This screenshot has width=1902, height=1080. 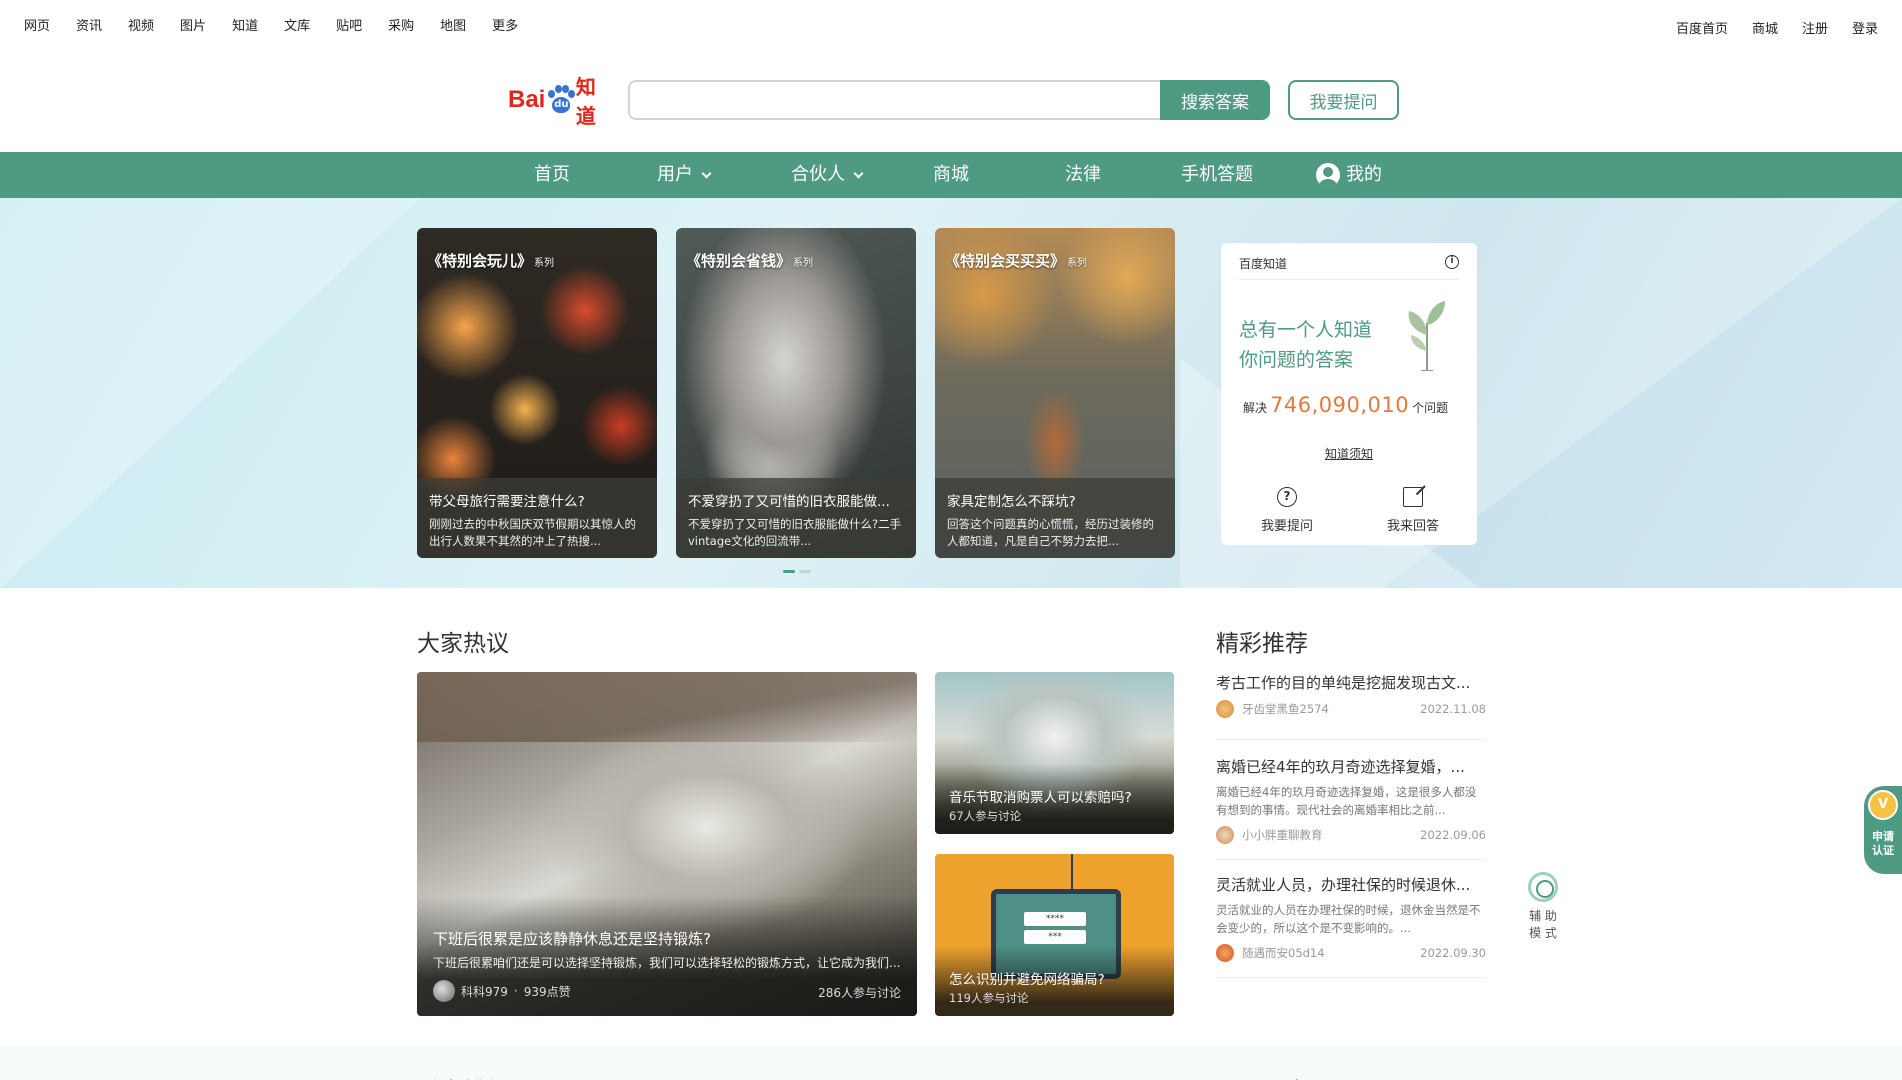 I want to click on post-date: 2022.09.06, so click(x=1453, y=835).